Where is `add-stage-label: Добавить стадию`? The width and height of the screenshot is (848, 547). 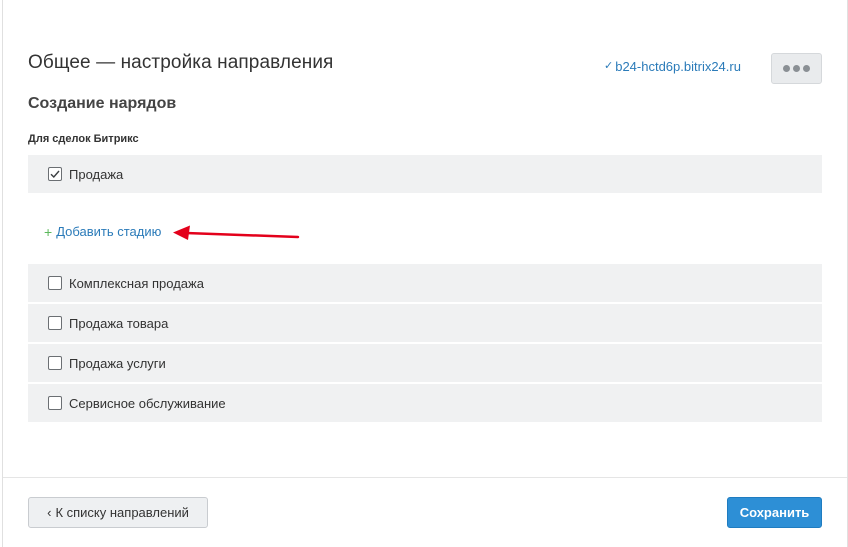 add-stage-label: Добавить стадию is located at coordinates (109, 231).